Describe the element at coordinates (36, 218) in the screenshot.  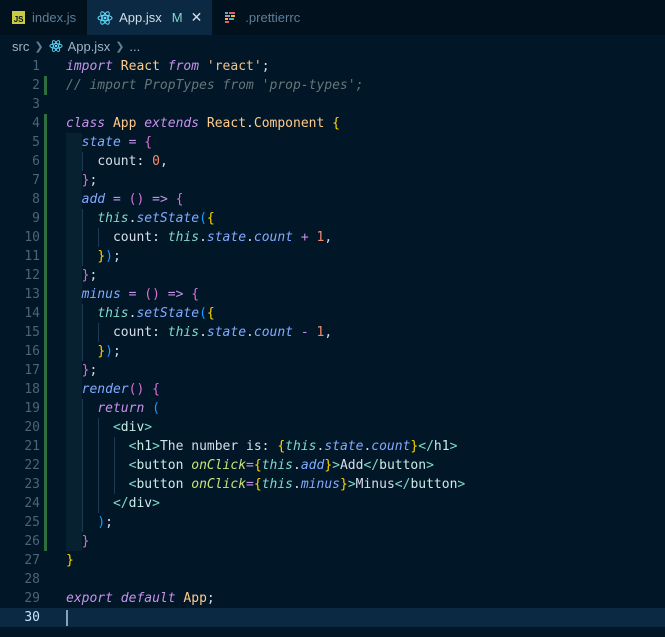
I see `line-number: 9` at that location.